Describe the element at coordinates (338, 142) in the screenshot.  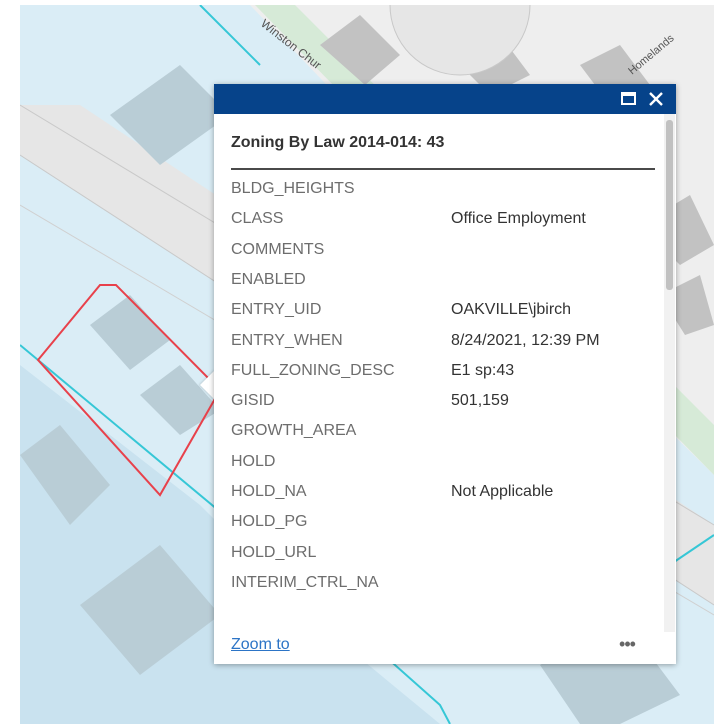
I see `popup-title: Zoning By Law 2014-014: 43` at that location.